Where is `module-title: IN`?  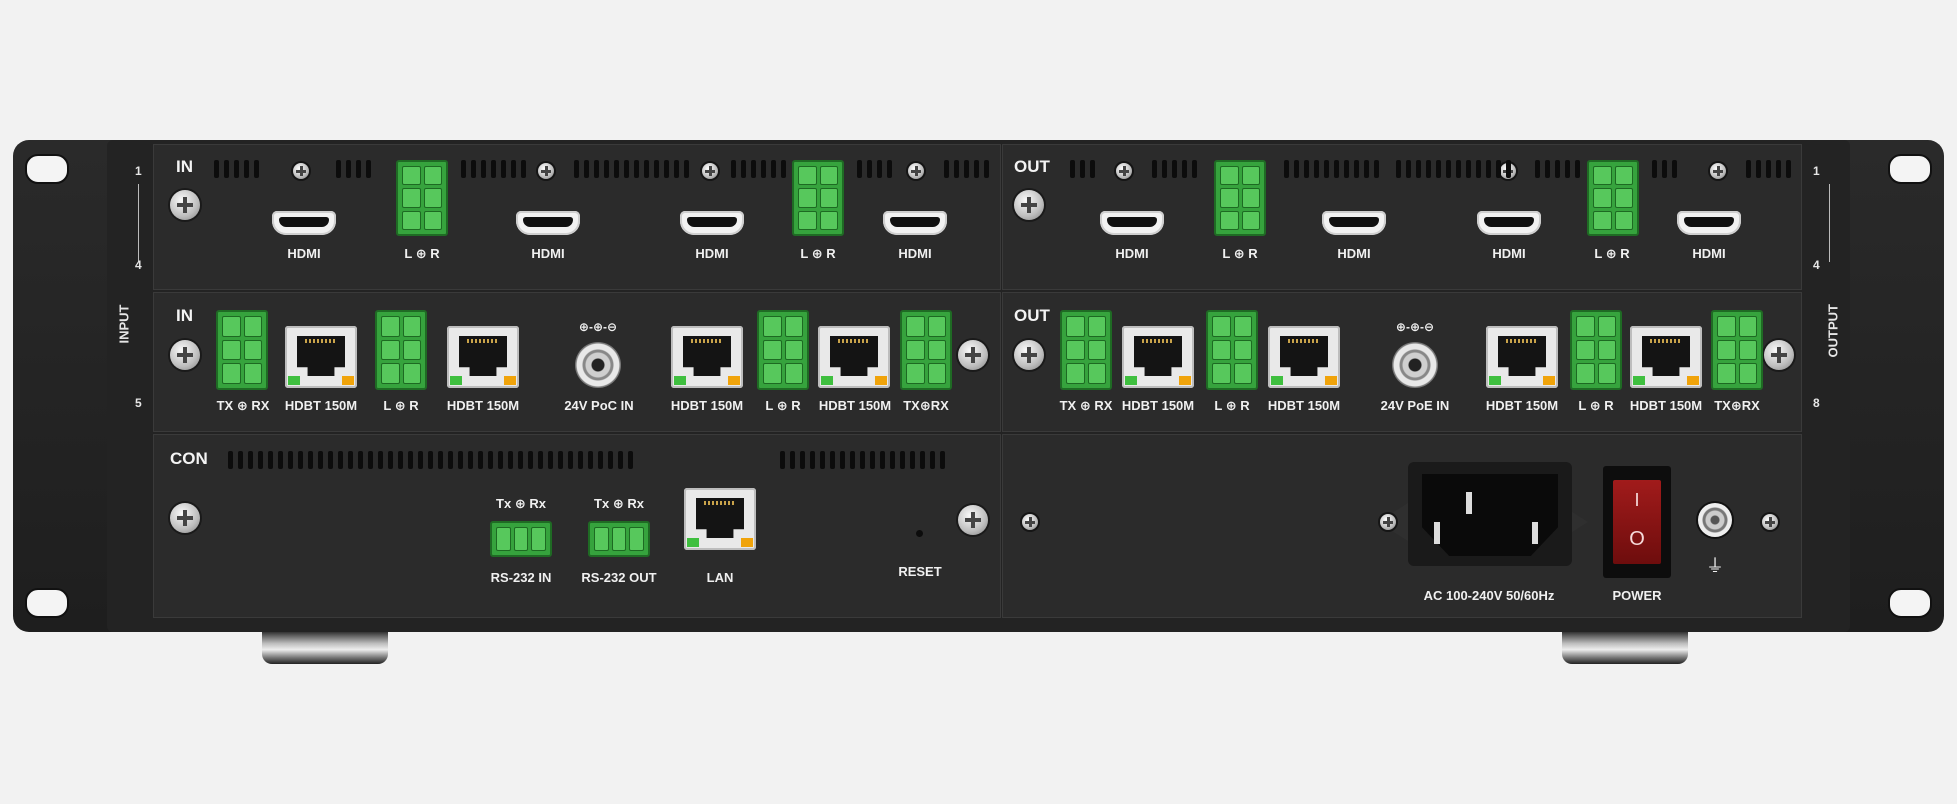 module-title: IN is located at coordinates (184, 315).